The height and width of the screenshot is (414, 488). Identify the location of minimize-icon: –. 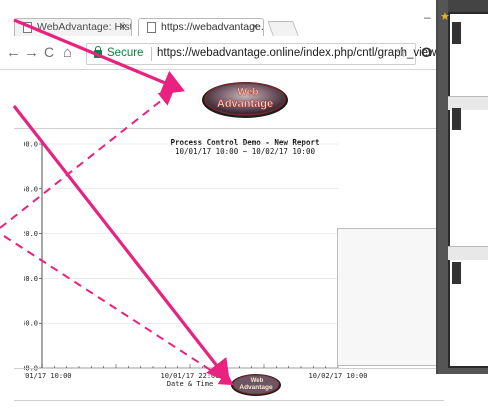
(427, 17).